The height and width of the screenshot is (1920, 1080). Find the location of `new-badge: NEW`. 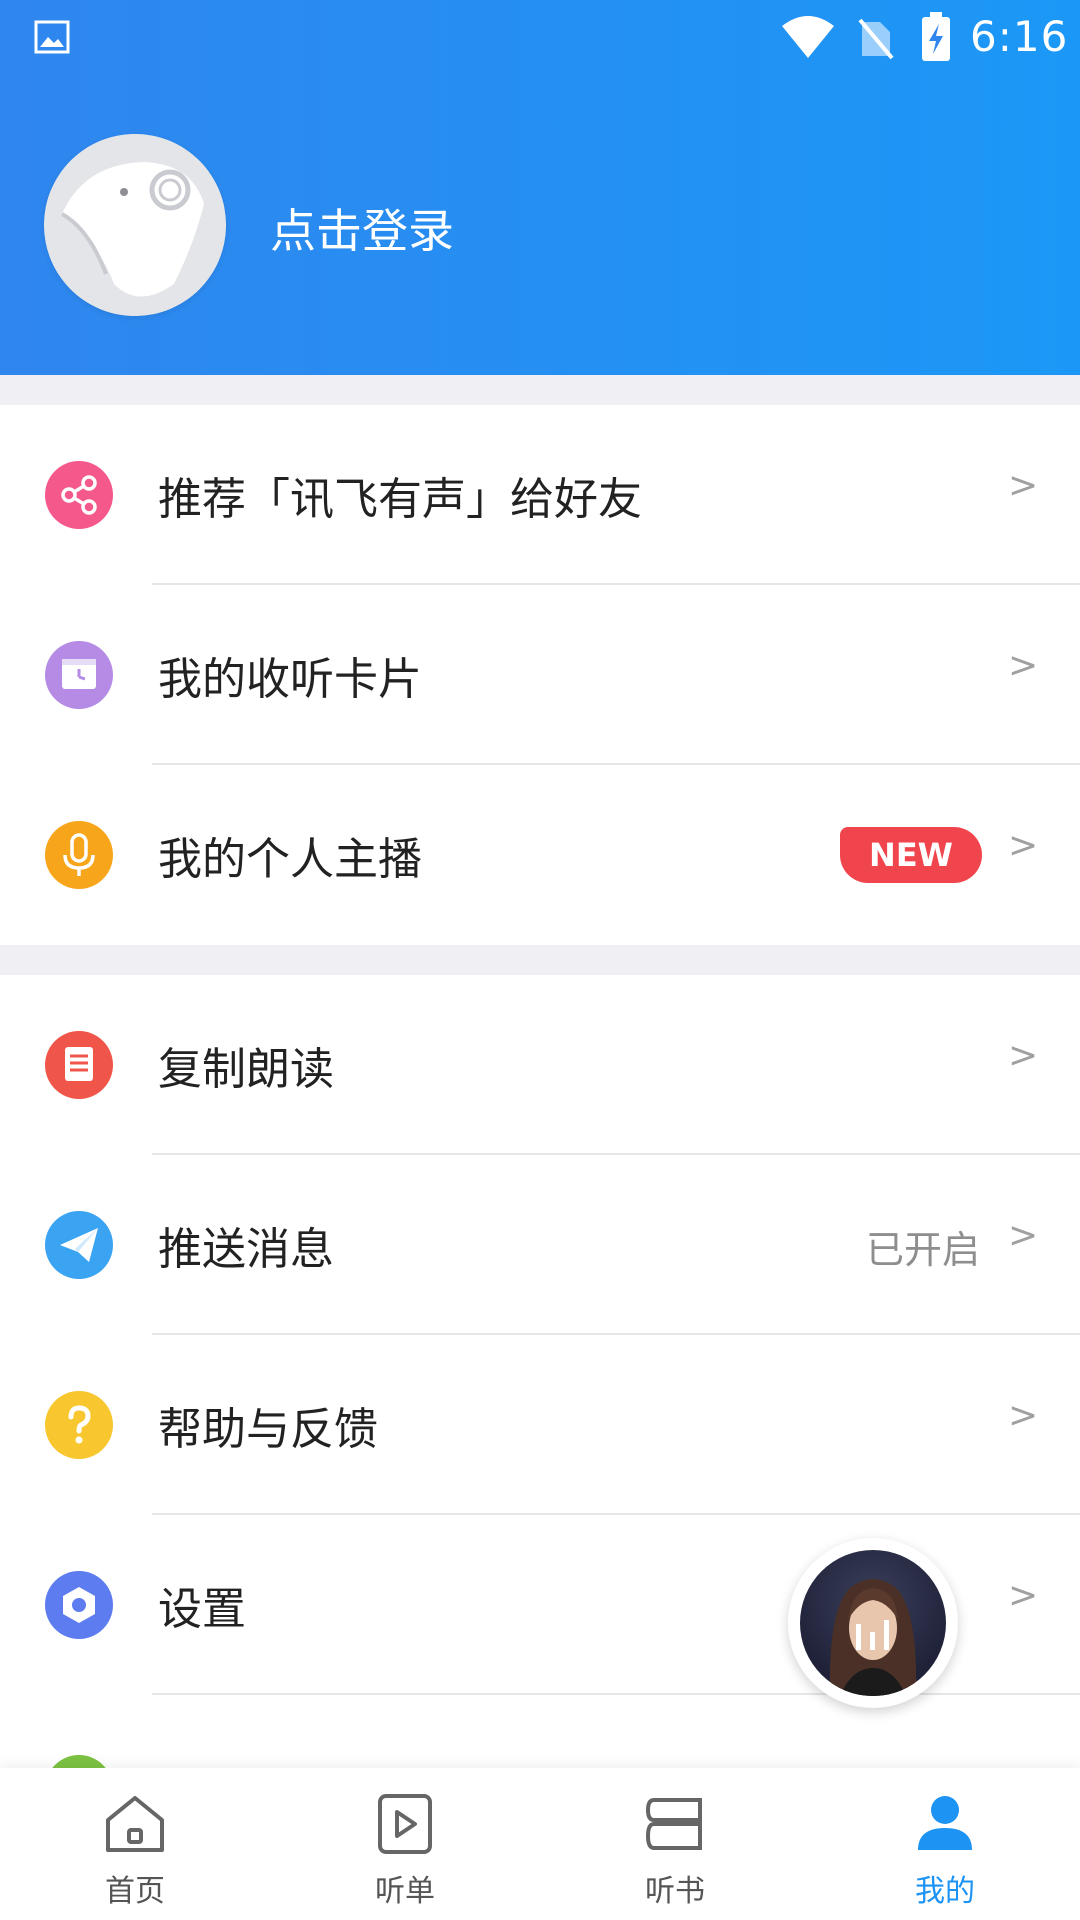

new-badge: NEW is located at coordinates (911, 855).